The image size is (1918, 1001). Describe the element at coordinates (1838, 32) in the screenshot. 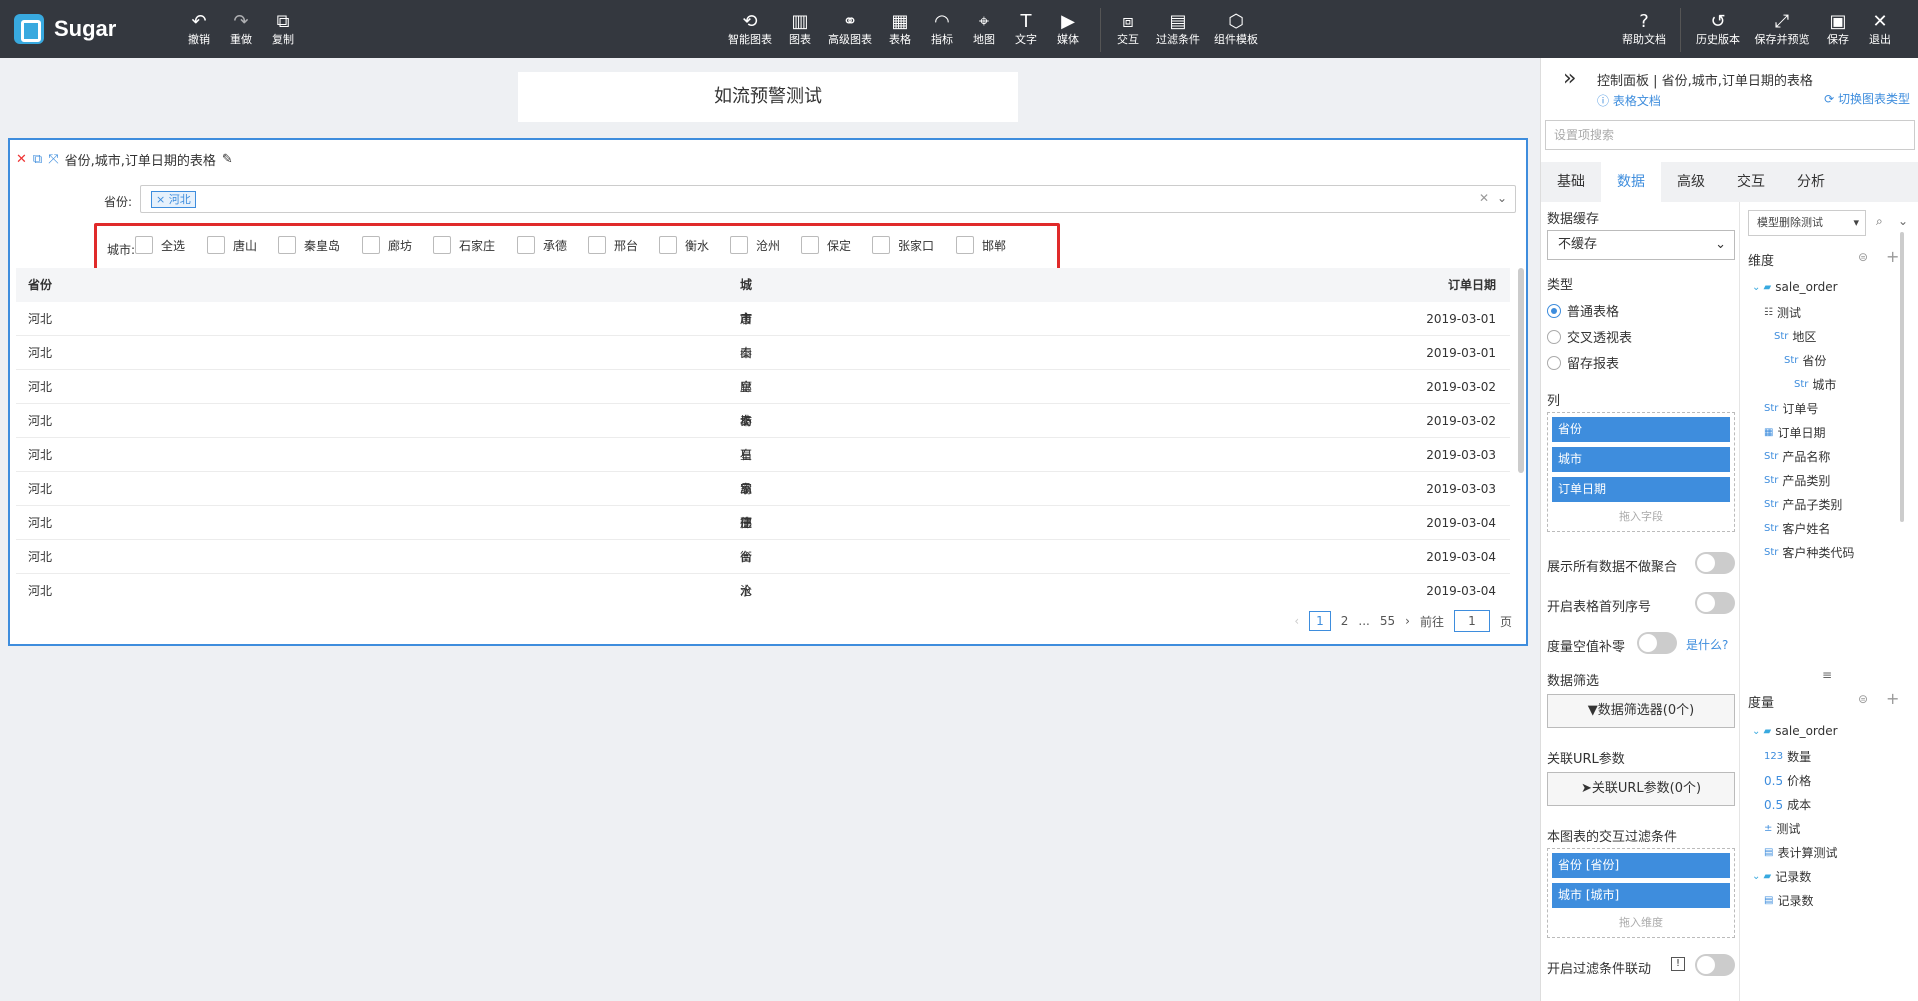

I see `save-button: ▣ 保存` at that location.